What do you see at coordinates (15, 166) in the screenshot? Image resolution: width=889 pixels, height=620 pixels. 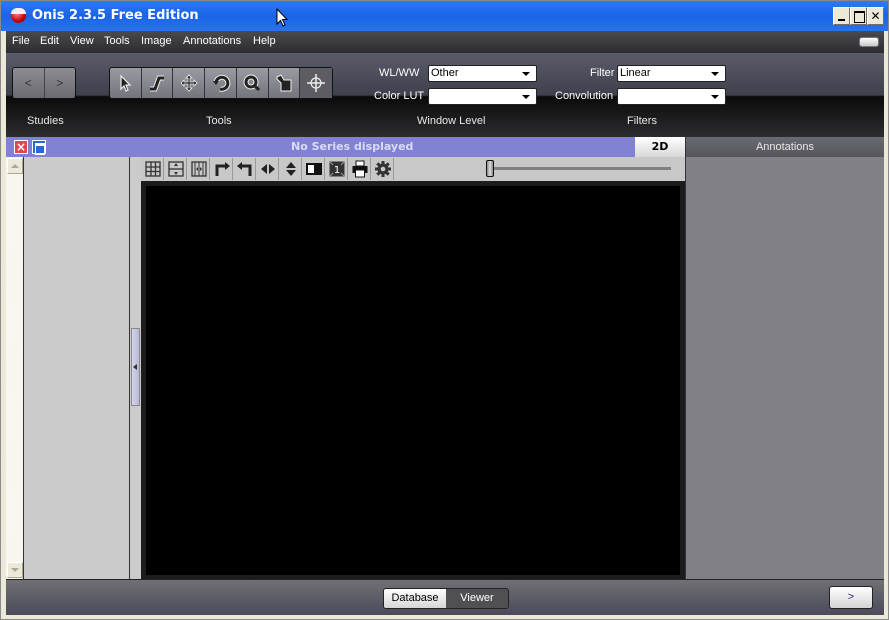 I see `scroll-up-button` at bounding box center [15, 166].